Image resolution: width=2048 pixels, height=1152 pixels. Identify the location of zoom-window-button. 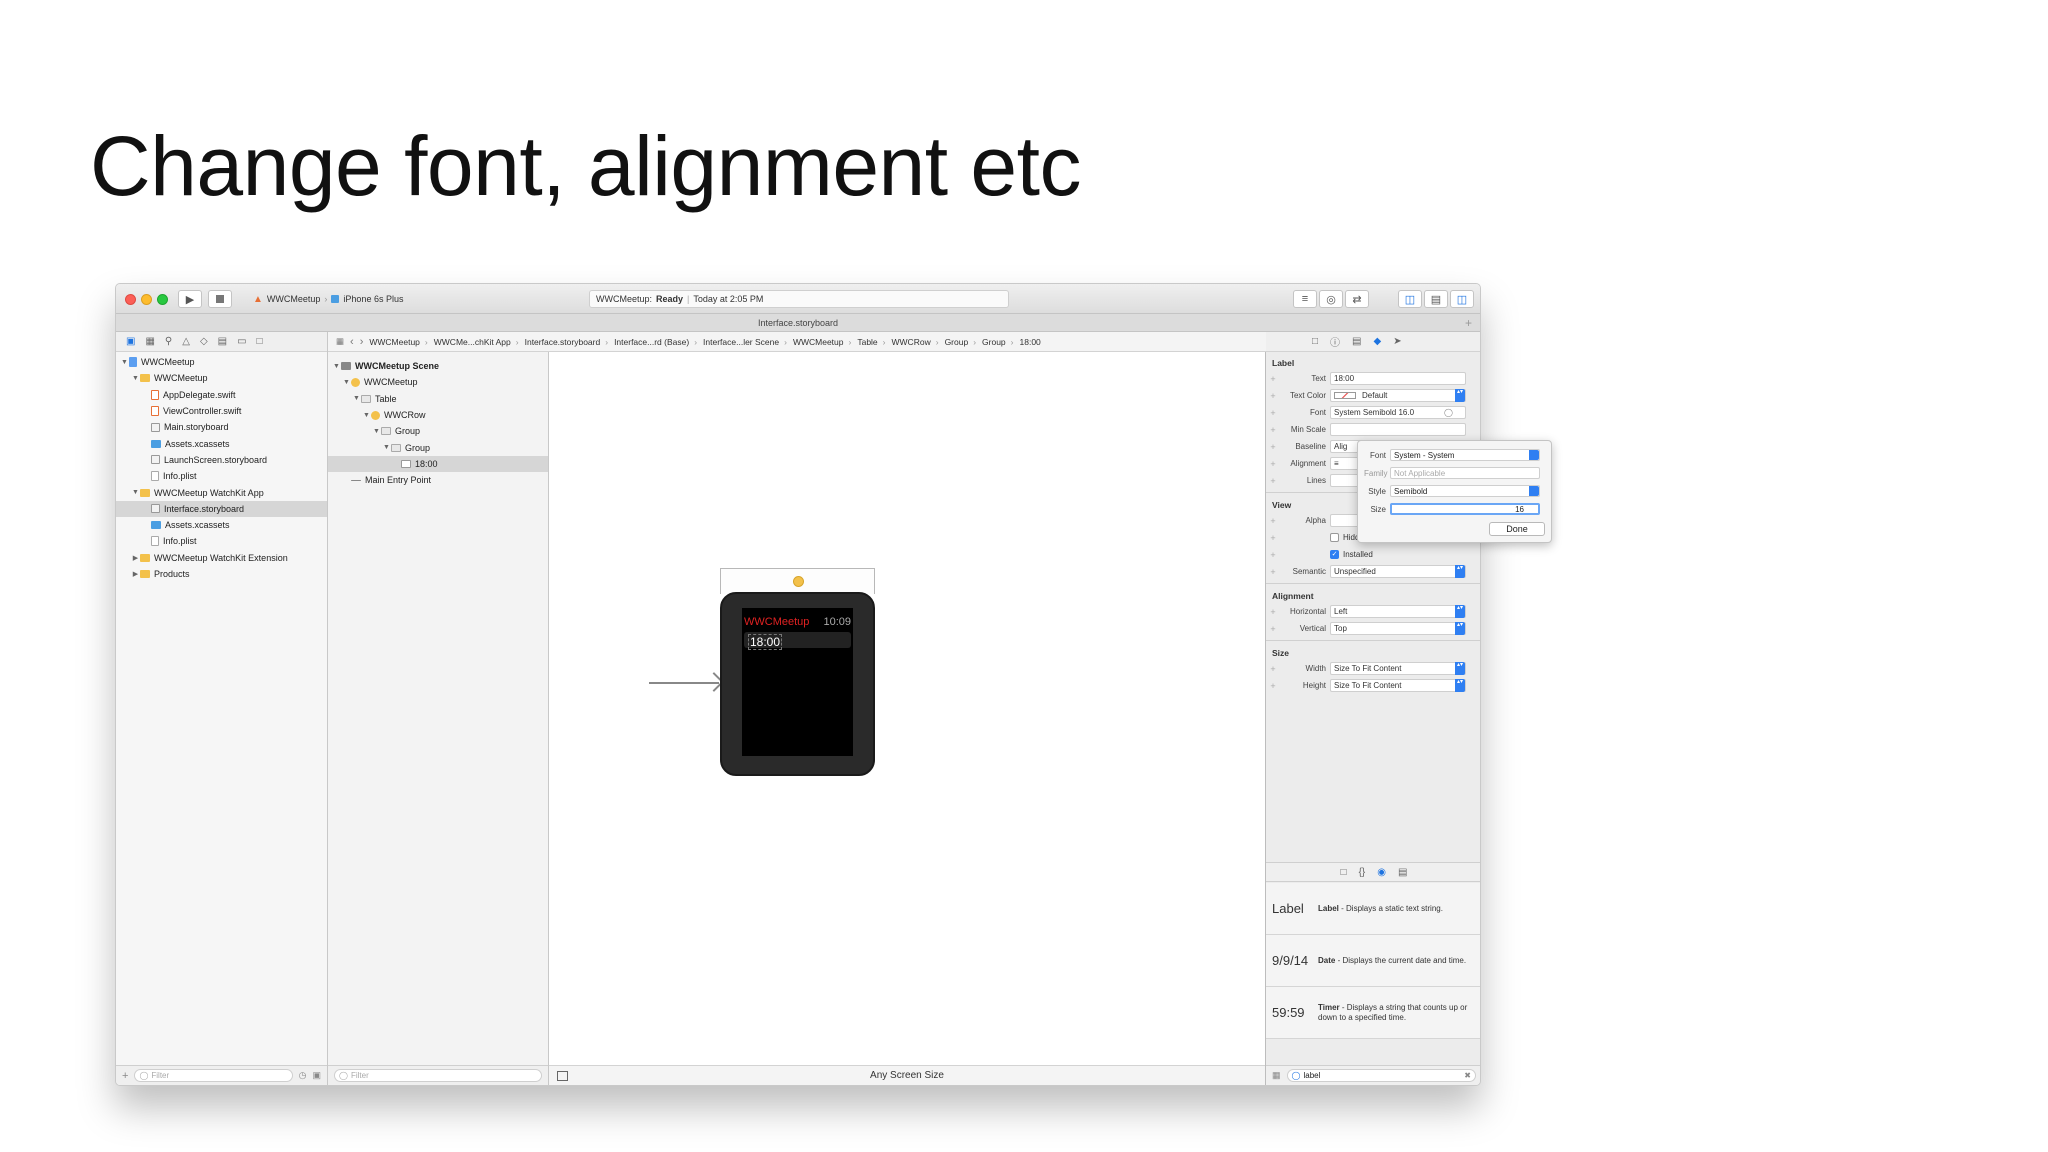
(162, 299).